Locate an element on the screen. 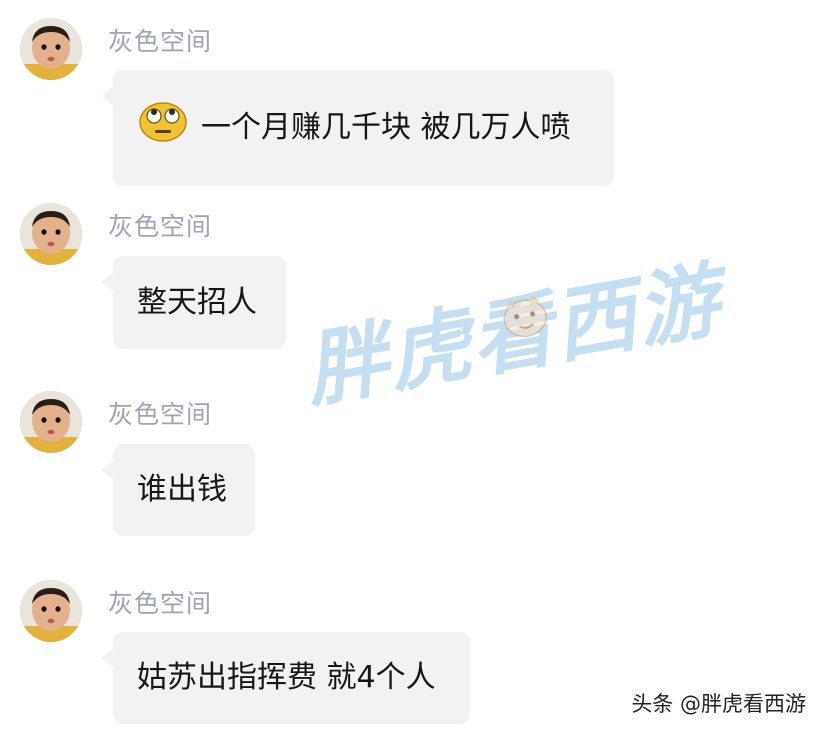 This screenshot has height=734, width=824. face-with-rolling-eyes-icon is located at coordinates (163, 122).